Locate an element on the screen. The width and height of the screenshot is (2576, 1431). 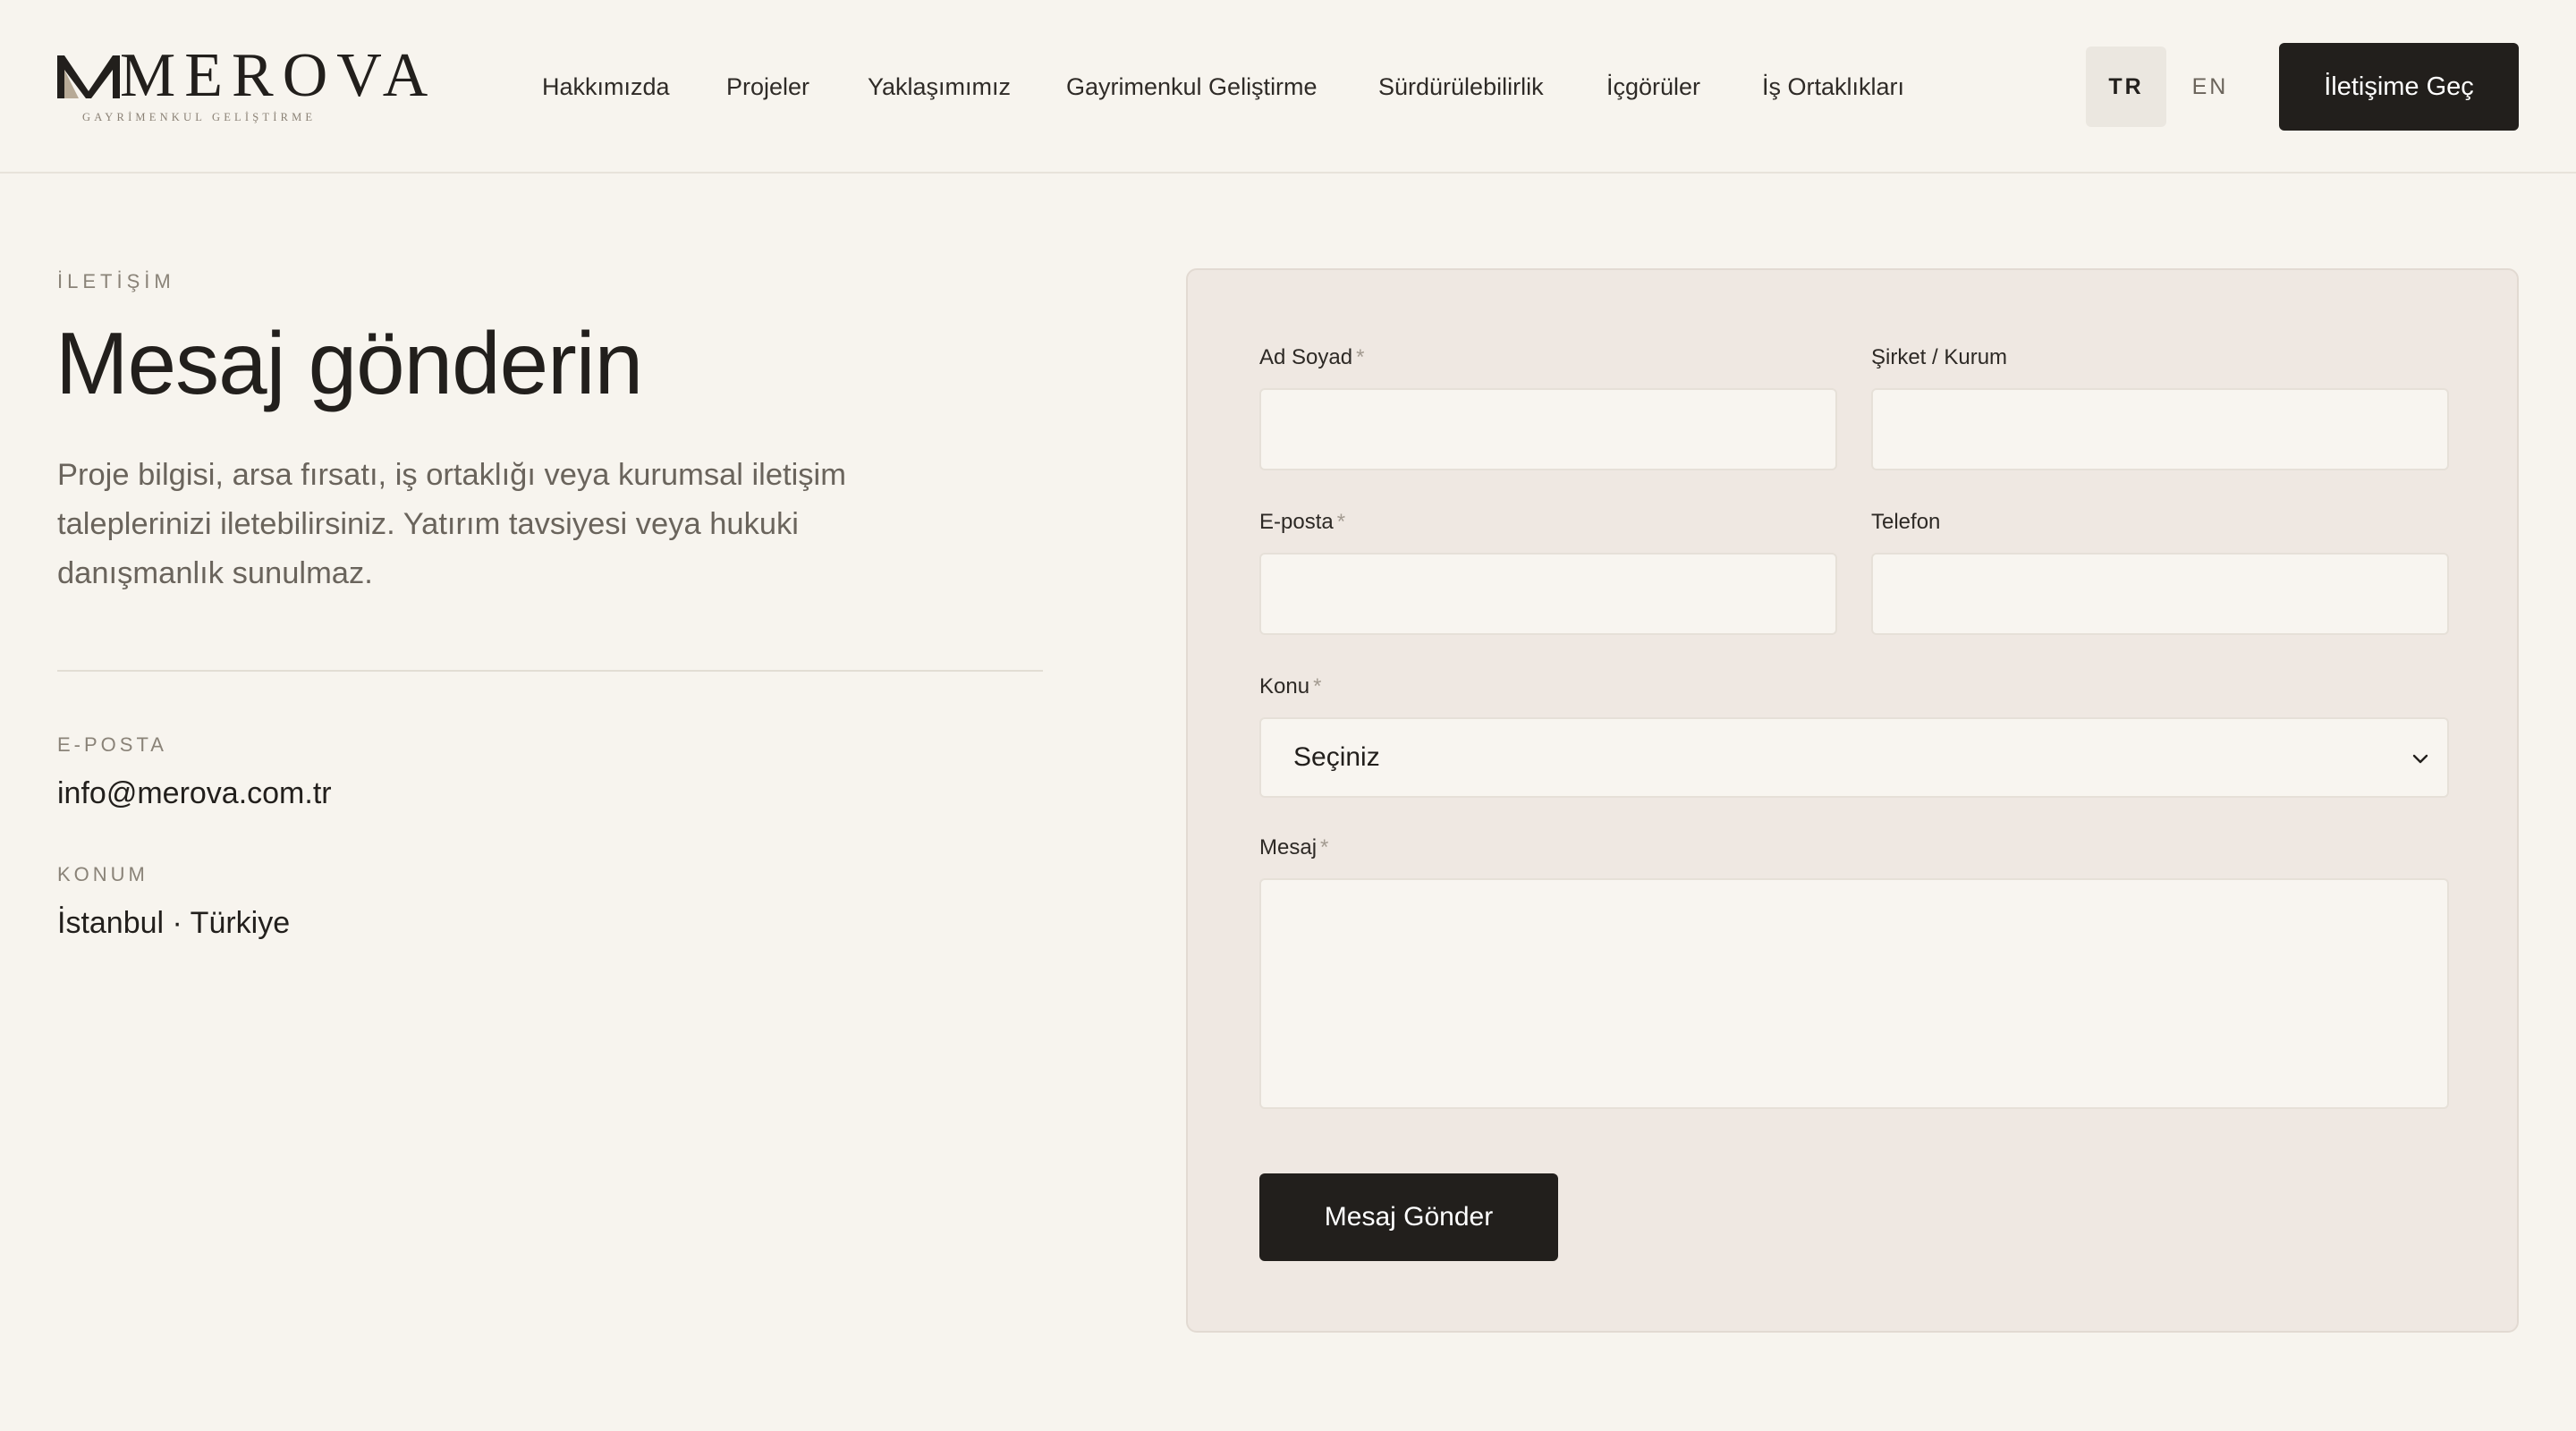
name-label-text: Ad Soyad is located at coordinates (1306, 357).